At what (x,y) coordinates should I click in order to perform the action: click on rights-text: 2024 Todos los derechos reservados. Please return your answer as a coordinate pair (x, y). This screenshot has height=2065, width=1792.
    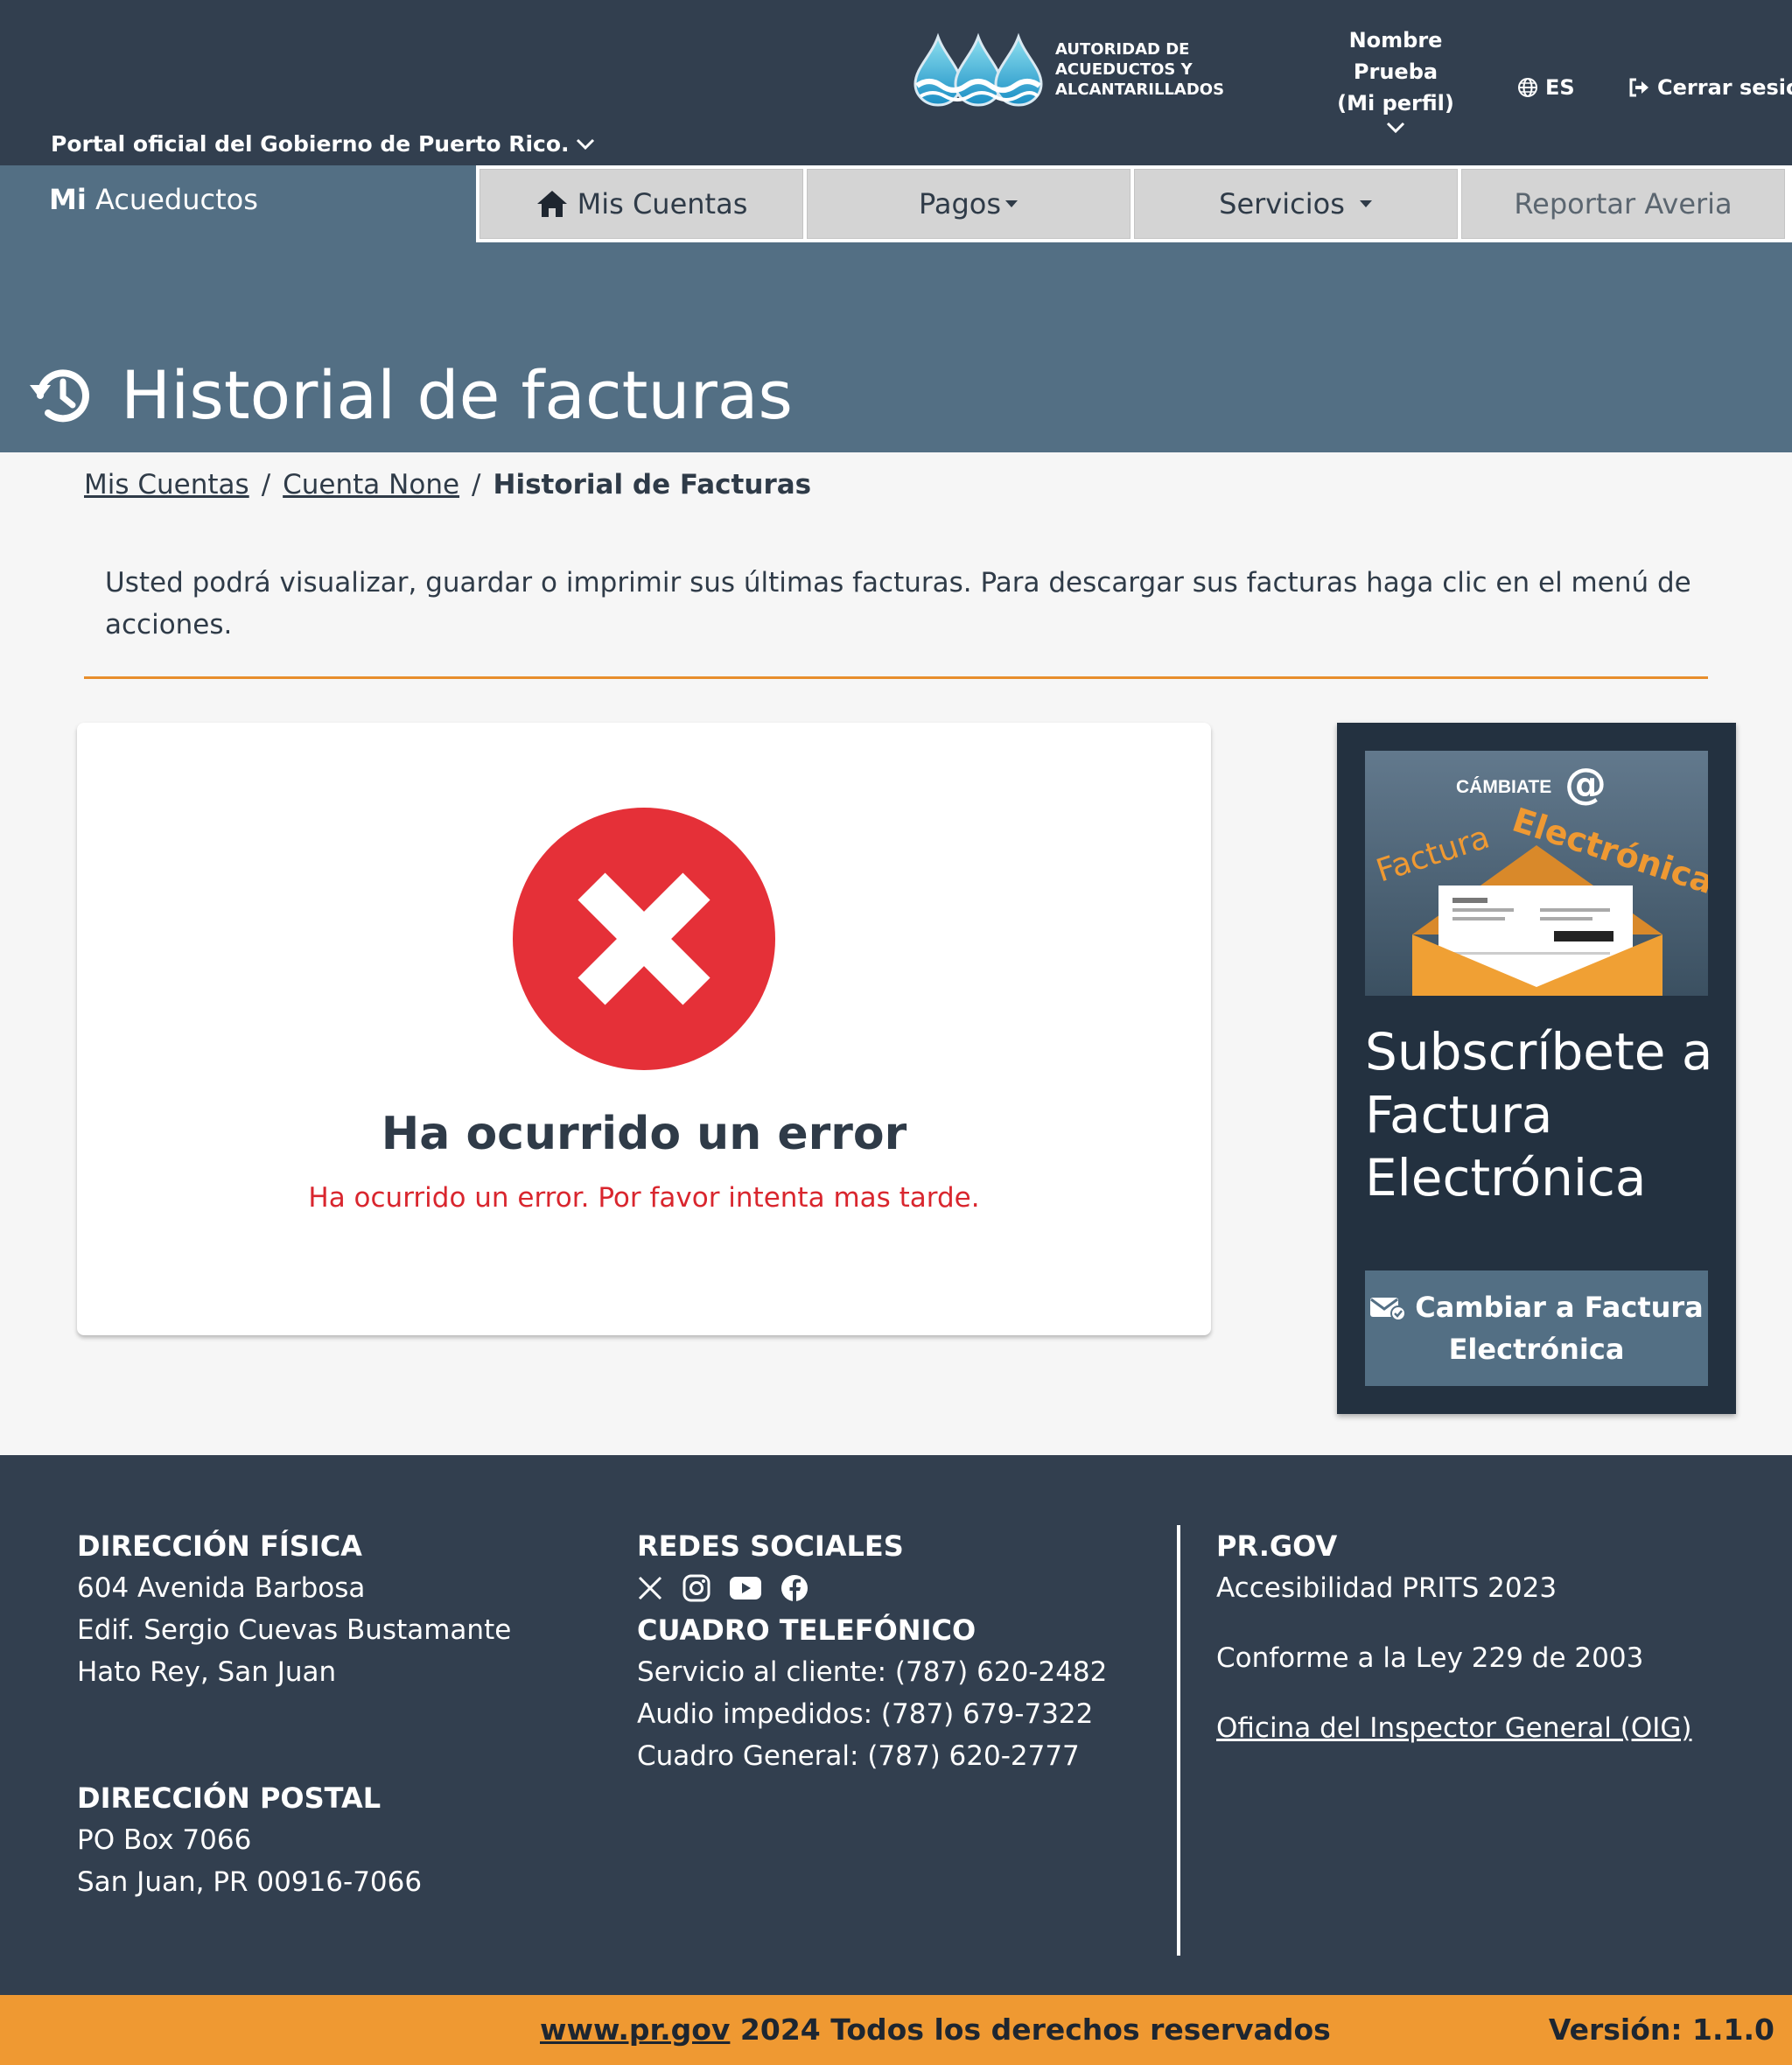
    Looking at the image, I should click on (1030, 2029).